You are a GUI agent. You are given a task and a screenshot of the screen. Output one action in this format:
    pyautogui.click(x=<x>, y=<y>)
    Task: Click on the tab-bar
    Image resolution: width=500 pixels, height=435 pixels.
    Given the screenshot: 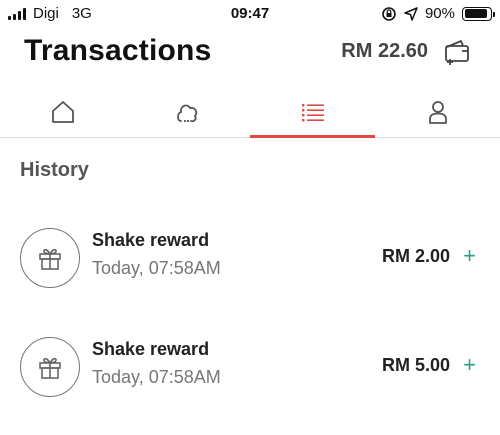 What is the action you would take?
    pyautogui.click(x=250, y=112)
    